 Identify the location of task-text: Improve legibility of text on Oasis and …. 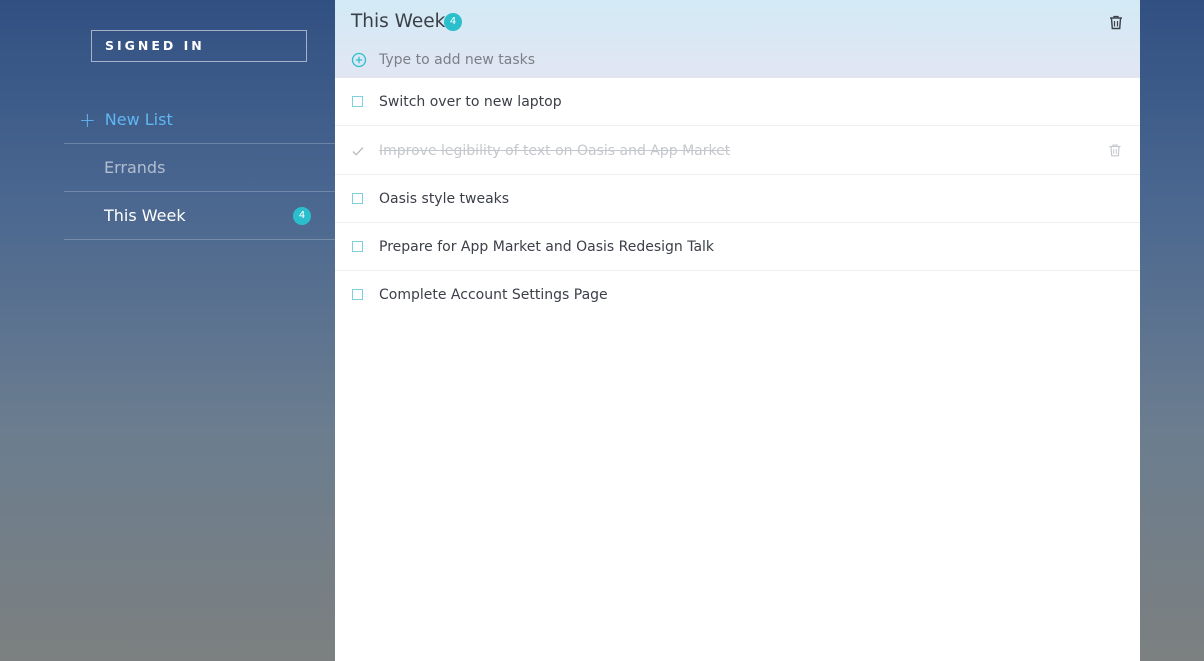
(554, 151).